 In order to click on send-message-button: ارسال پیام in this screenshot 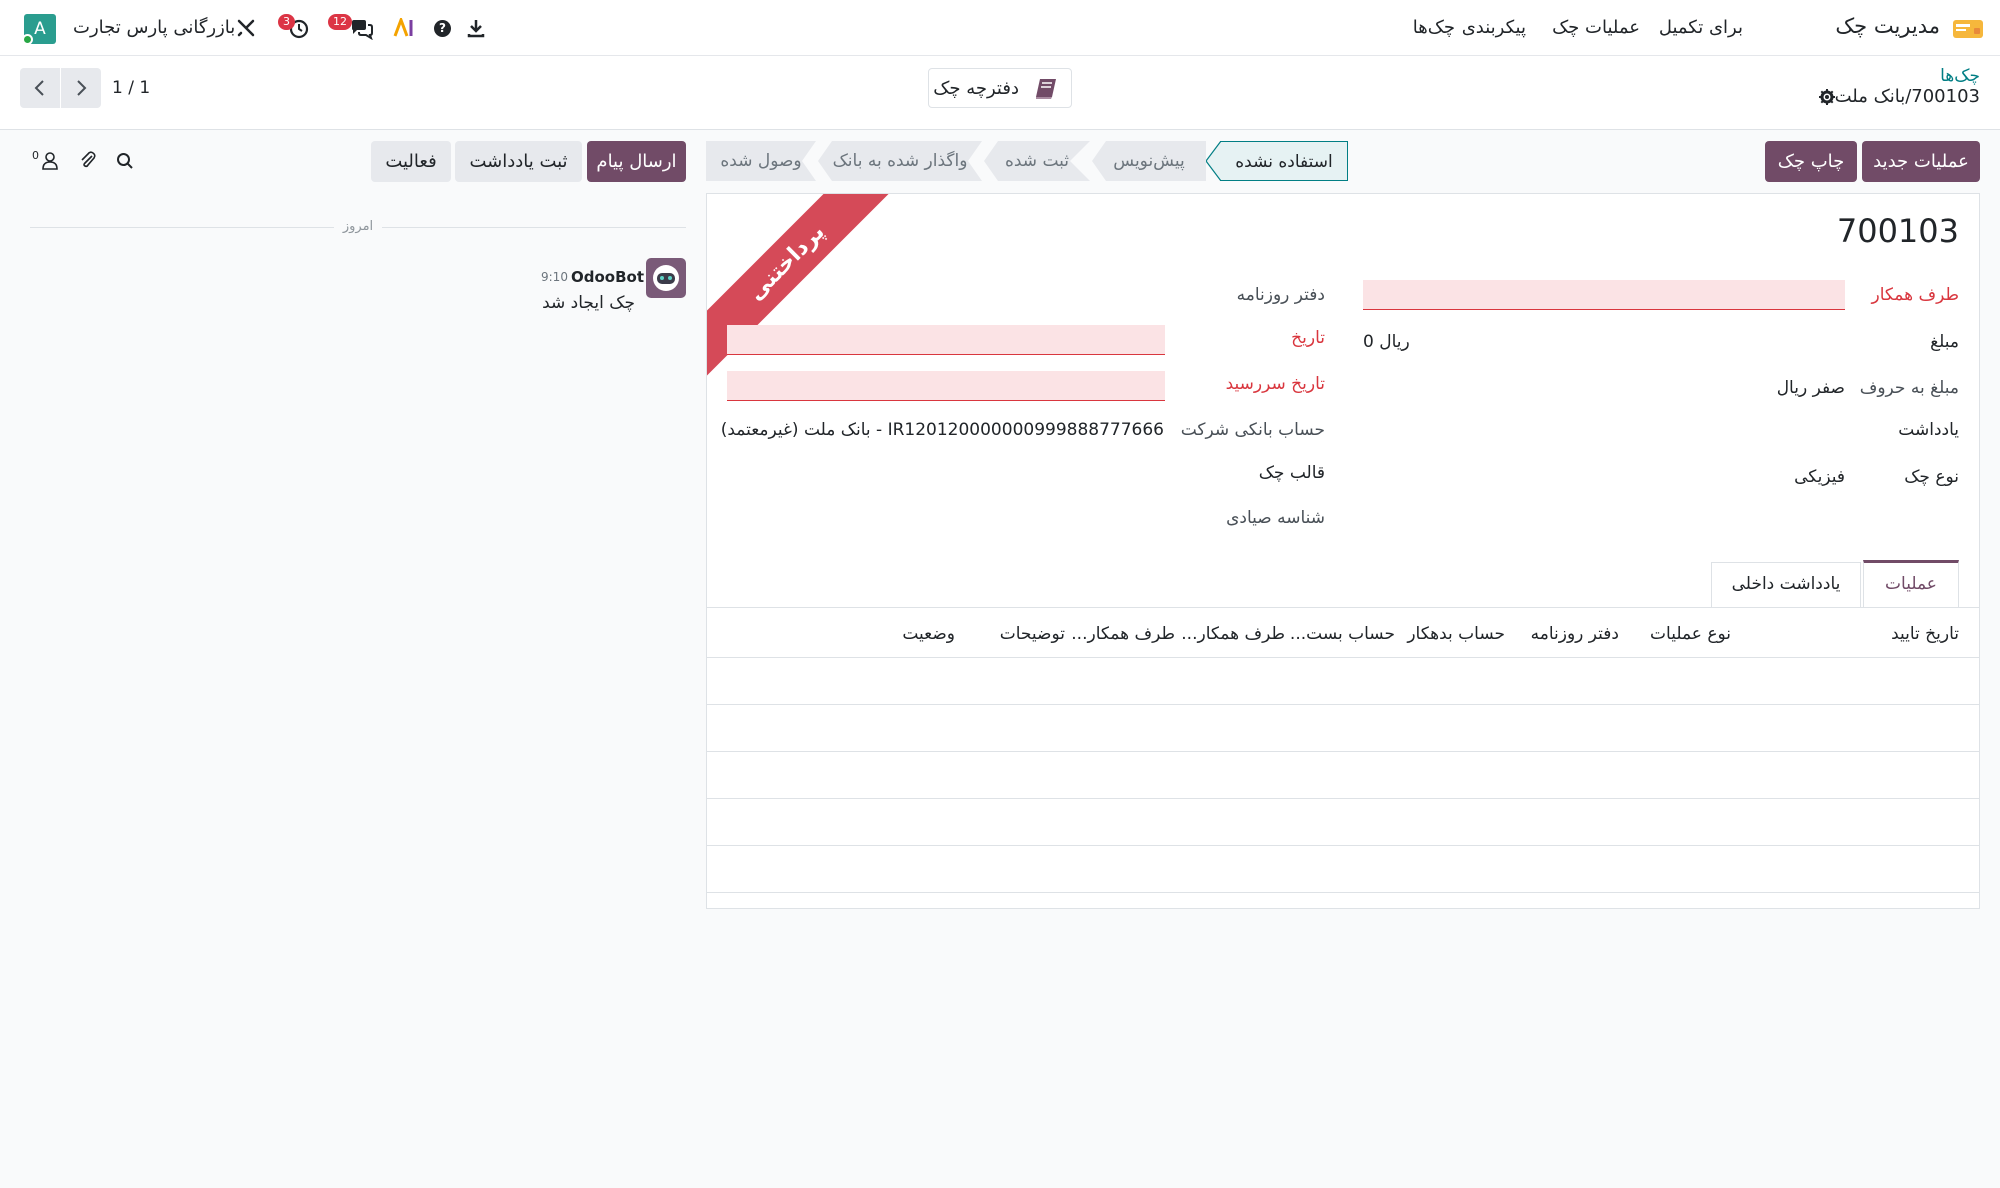, I will do `click(636, 161)`.